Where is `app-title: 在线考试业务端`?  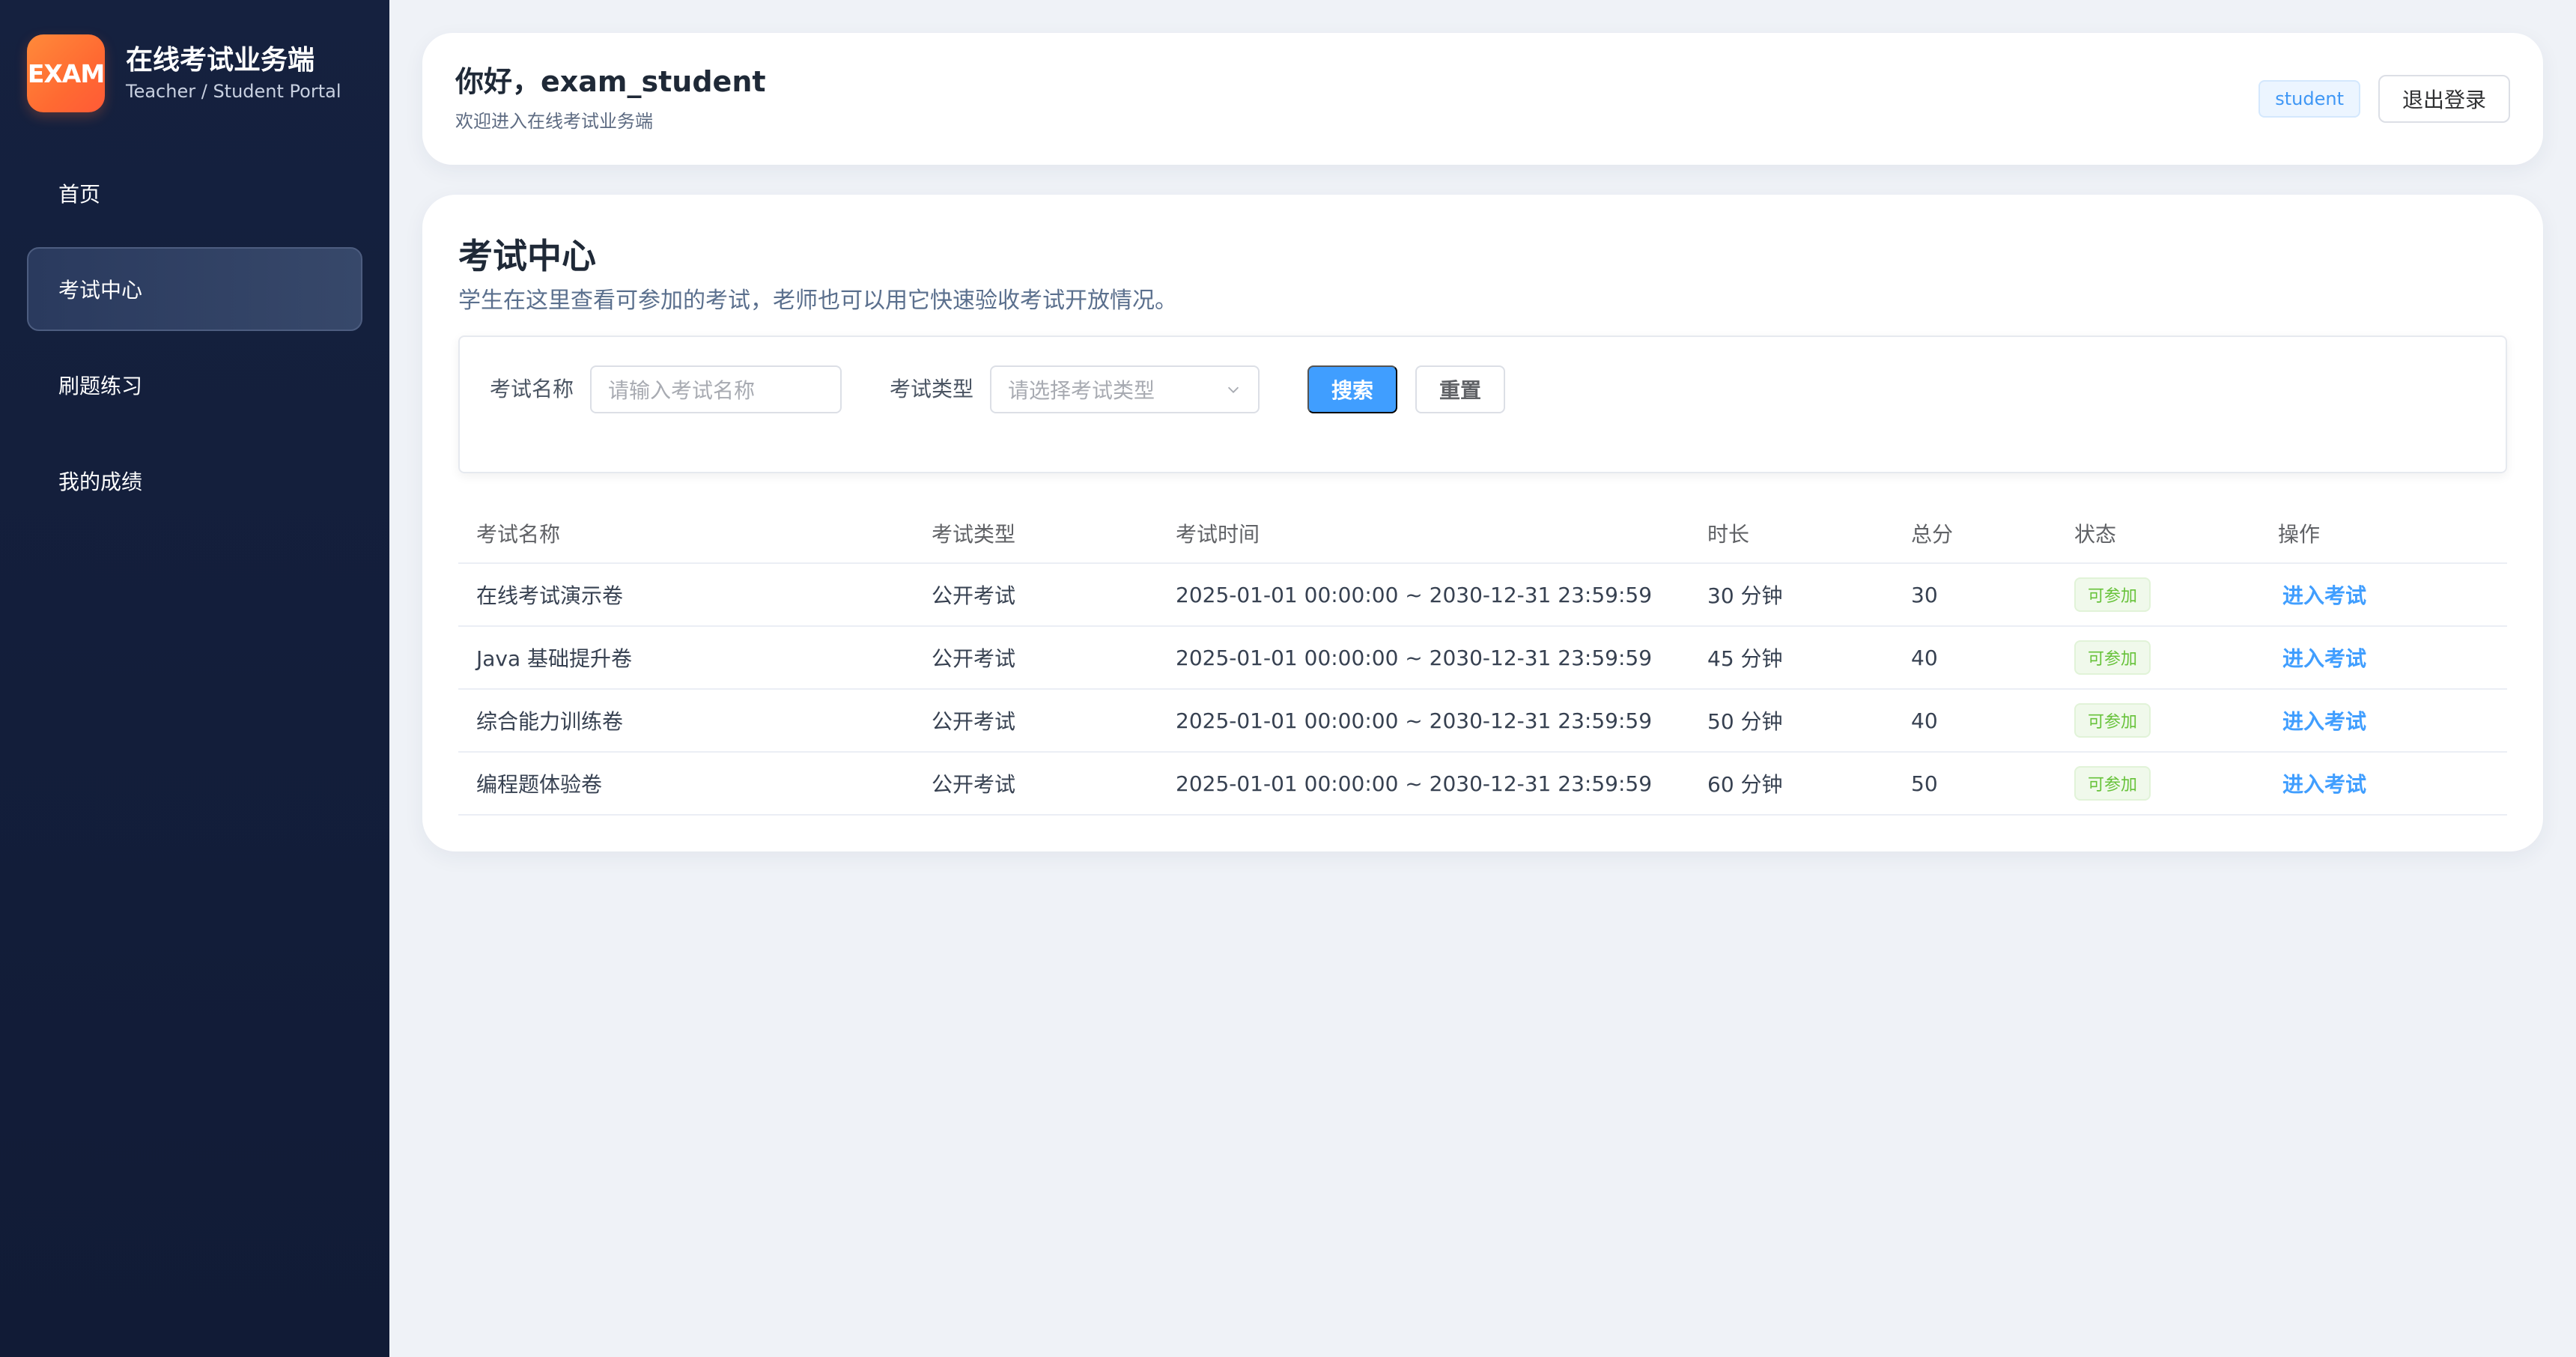 app-title: 在线考试业务端 is located at coordinates (220, 60).